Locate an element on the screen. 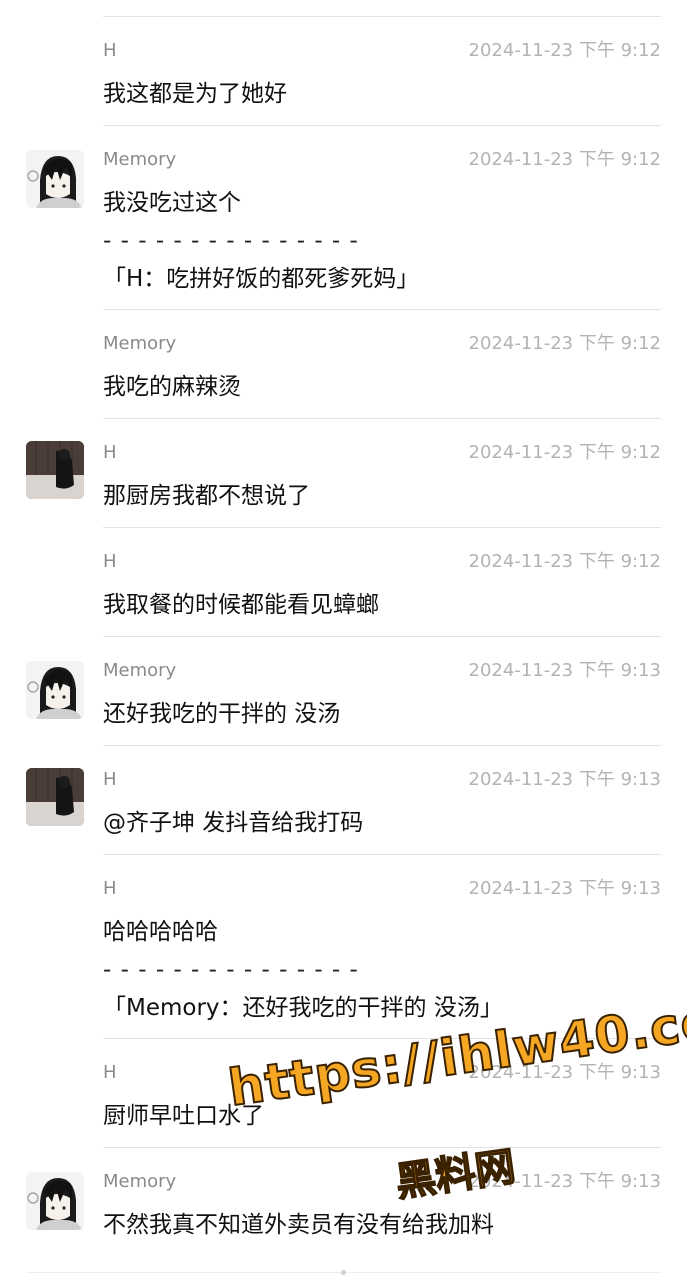  message-item: Memory 2024-11-23 下午 9:13 还好我吃的干拌的 没汤 is located at coordinates (343, 702).